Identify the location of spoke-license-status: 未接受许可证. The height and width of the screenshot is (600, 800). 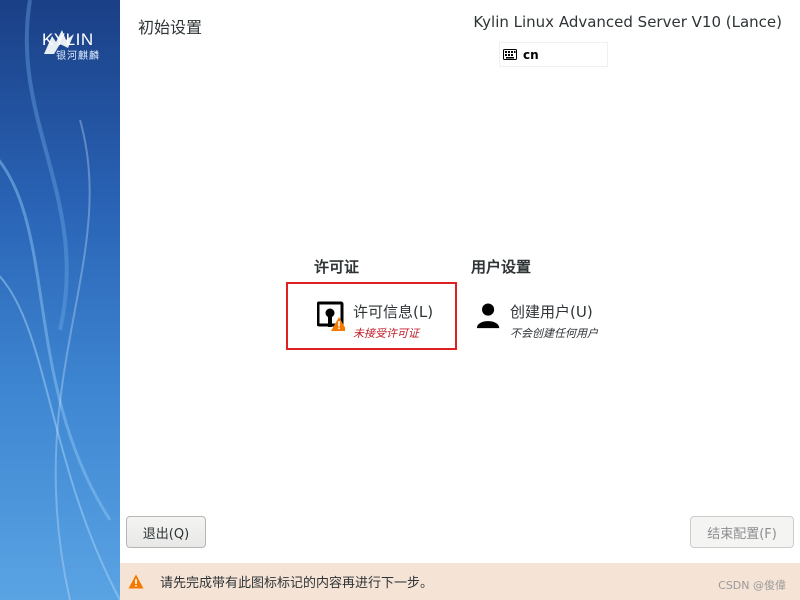
(386, 333).